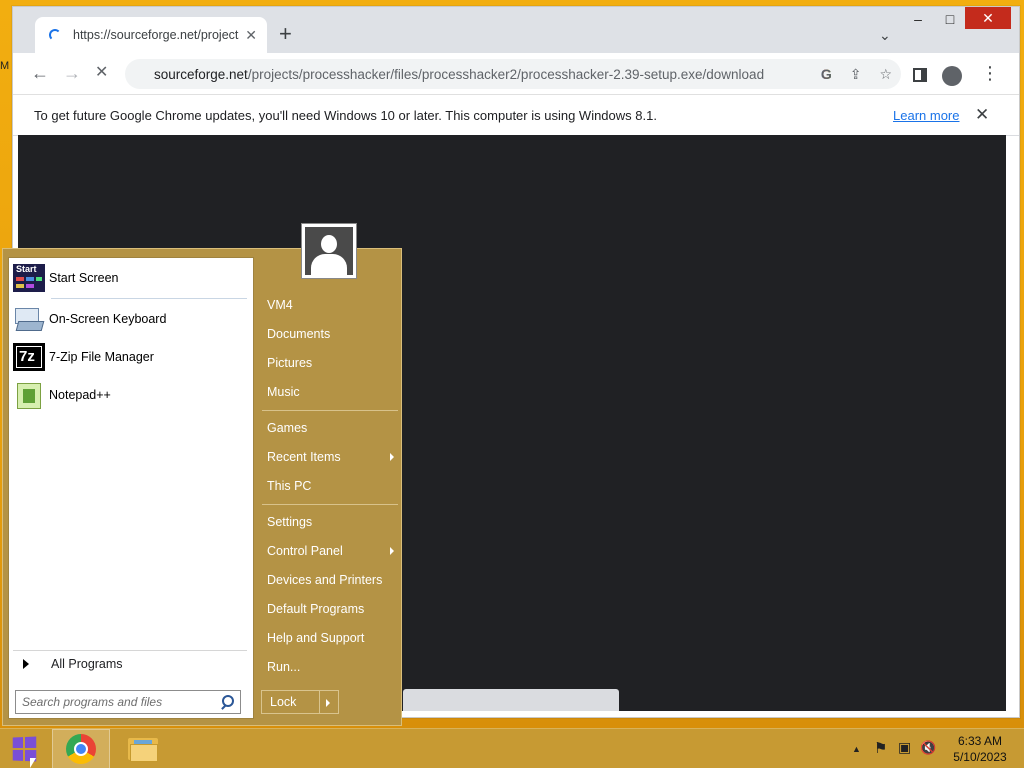 This screenshot has height=768, width=1024. I want to click on bookmark-star-icon: ☆, so click(885, 74).